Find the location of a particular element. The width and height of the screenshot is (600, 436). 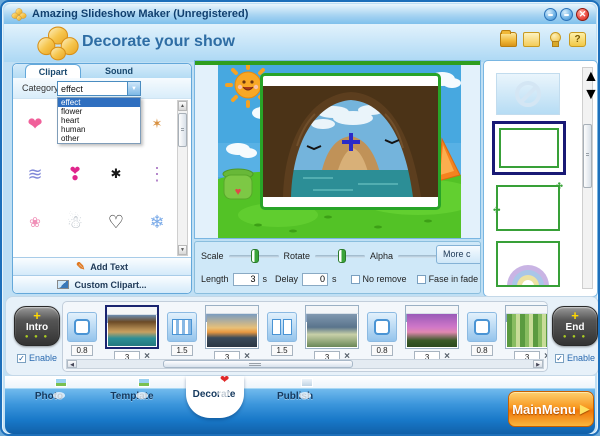

scale-slider-thumb is located at coordinates (255, 255).